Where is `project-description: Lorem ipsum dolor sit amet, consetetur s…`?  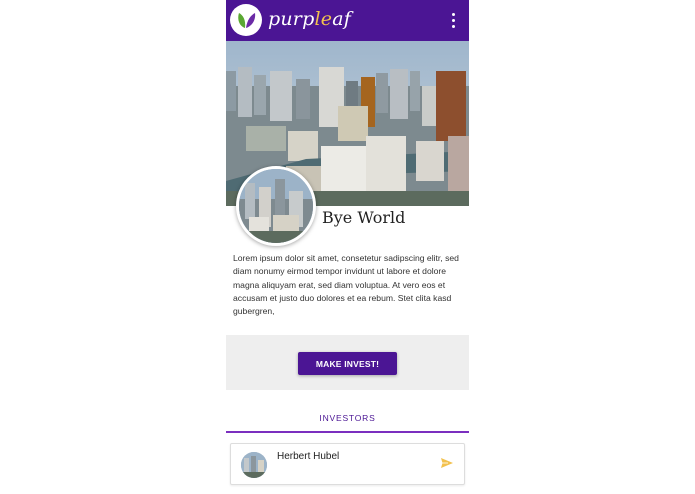 project-description: Lorem ipsum dolor sit amet, consetetur s… is located at coordinates (346, 285).